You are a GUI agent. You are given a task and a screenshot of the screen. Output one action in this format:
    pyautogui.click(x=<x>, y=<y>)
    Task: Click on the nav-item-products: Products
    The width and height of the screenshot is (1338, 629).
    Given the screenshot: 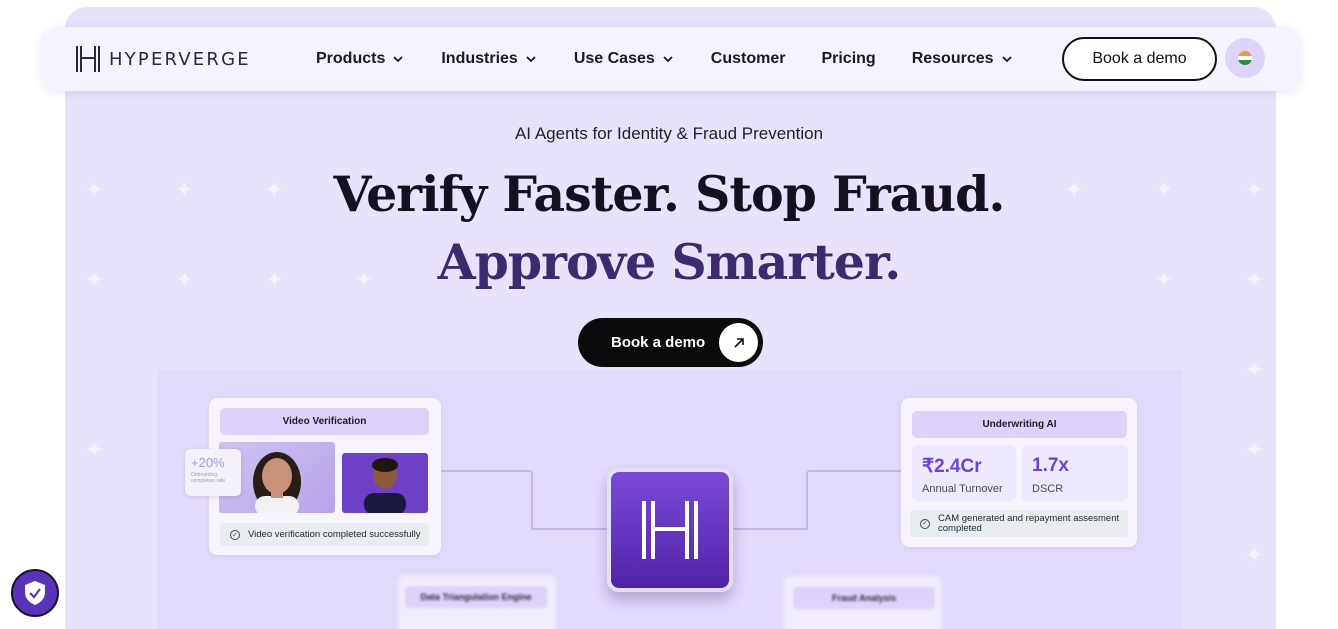 What is the action you would take?
    pyautogui.click(x=360, y=59)
    